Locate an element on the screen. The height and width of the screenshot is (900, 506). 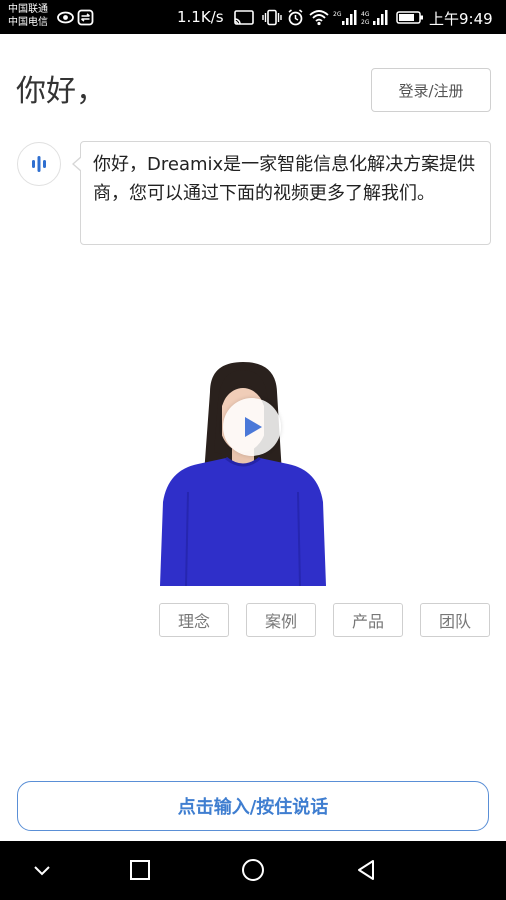
recents-icon is located at coordinates (140, 870).